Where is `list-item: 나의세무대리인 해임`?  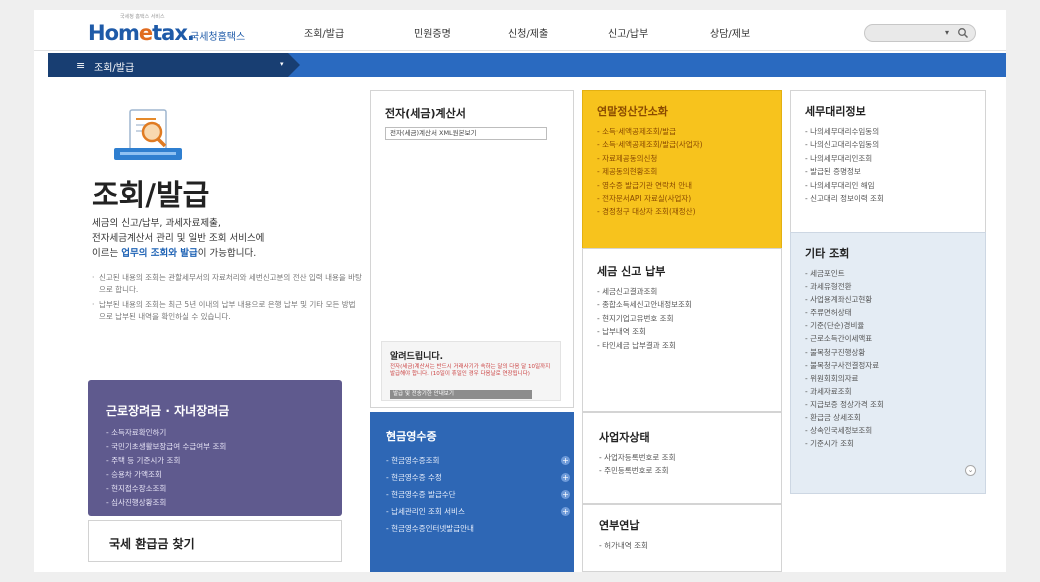
list-item: 나의세무대리인 해임 is located at coordinates (844, 185).